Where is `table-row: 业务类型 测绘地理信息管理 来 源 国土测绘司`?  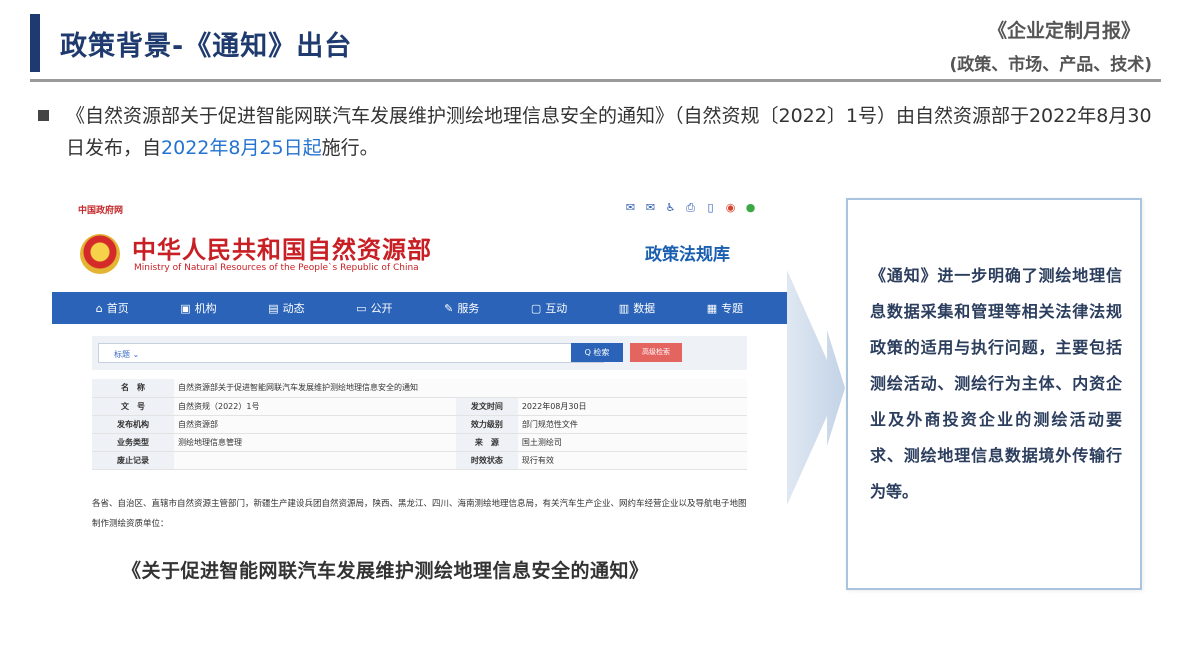
table-row: 业务类型 测绘地理信息管理 来 源 国土测绘司 is located at coordinates (419, 442).